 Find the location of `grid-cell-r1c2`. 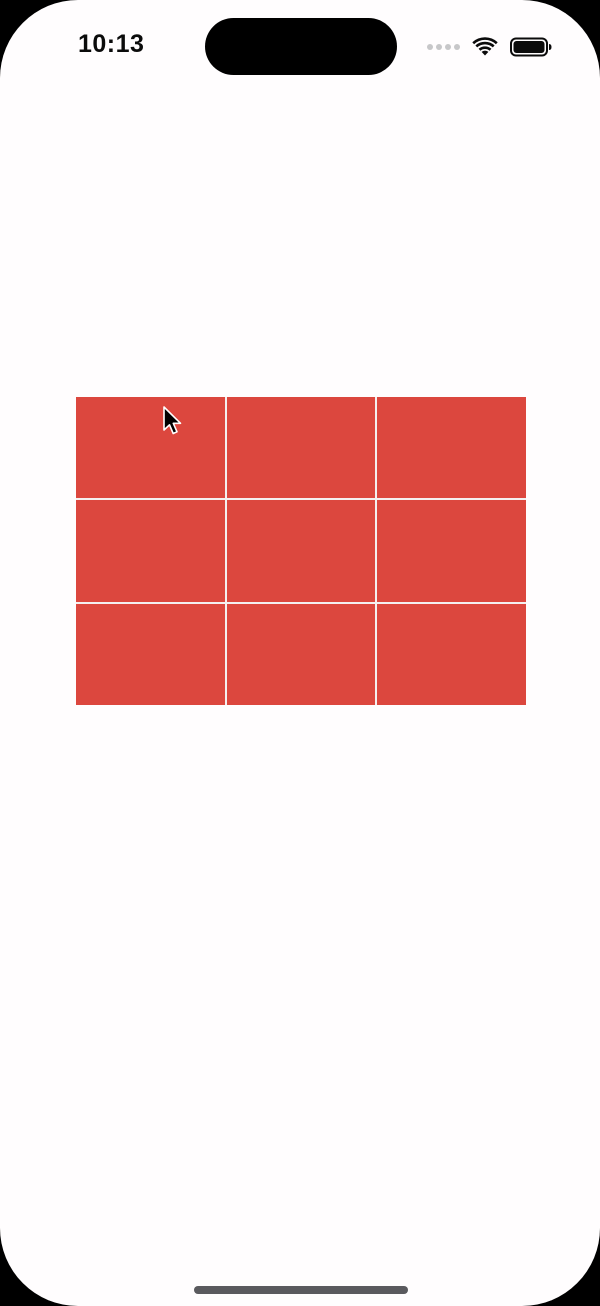

grid-cell-r1c2 is located at coordinates (301, 448).